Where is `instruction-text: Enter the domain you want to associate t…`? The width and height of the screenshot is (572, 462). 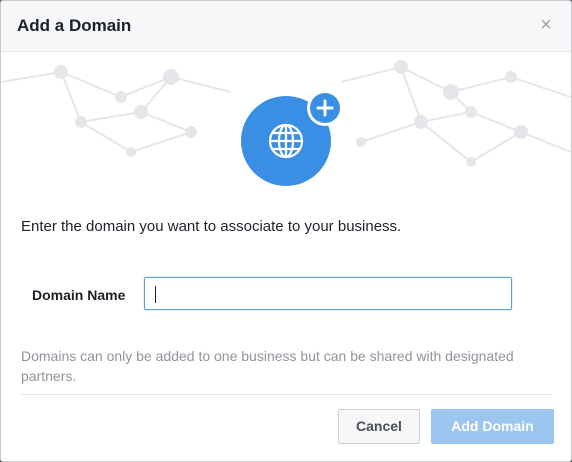 instruction-text: Enter the domain you want to associate t… is located at coordinates (211, 226).